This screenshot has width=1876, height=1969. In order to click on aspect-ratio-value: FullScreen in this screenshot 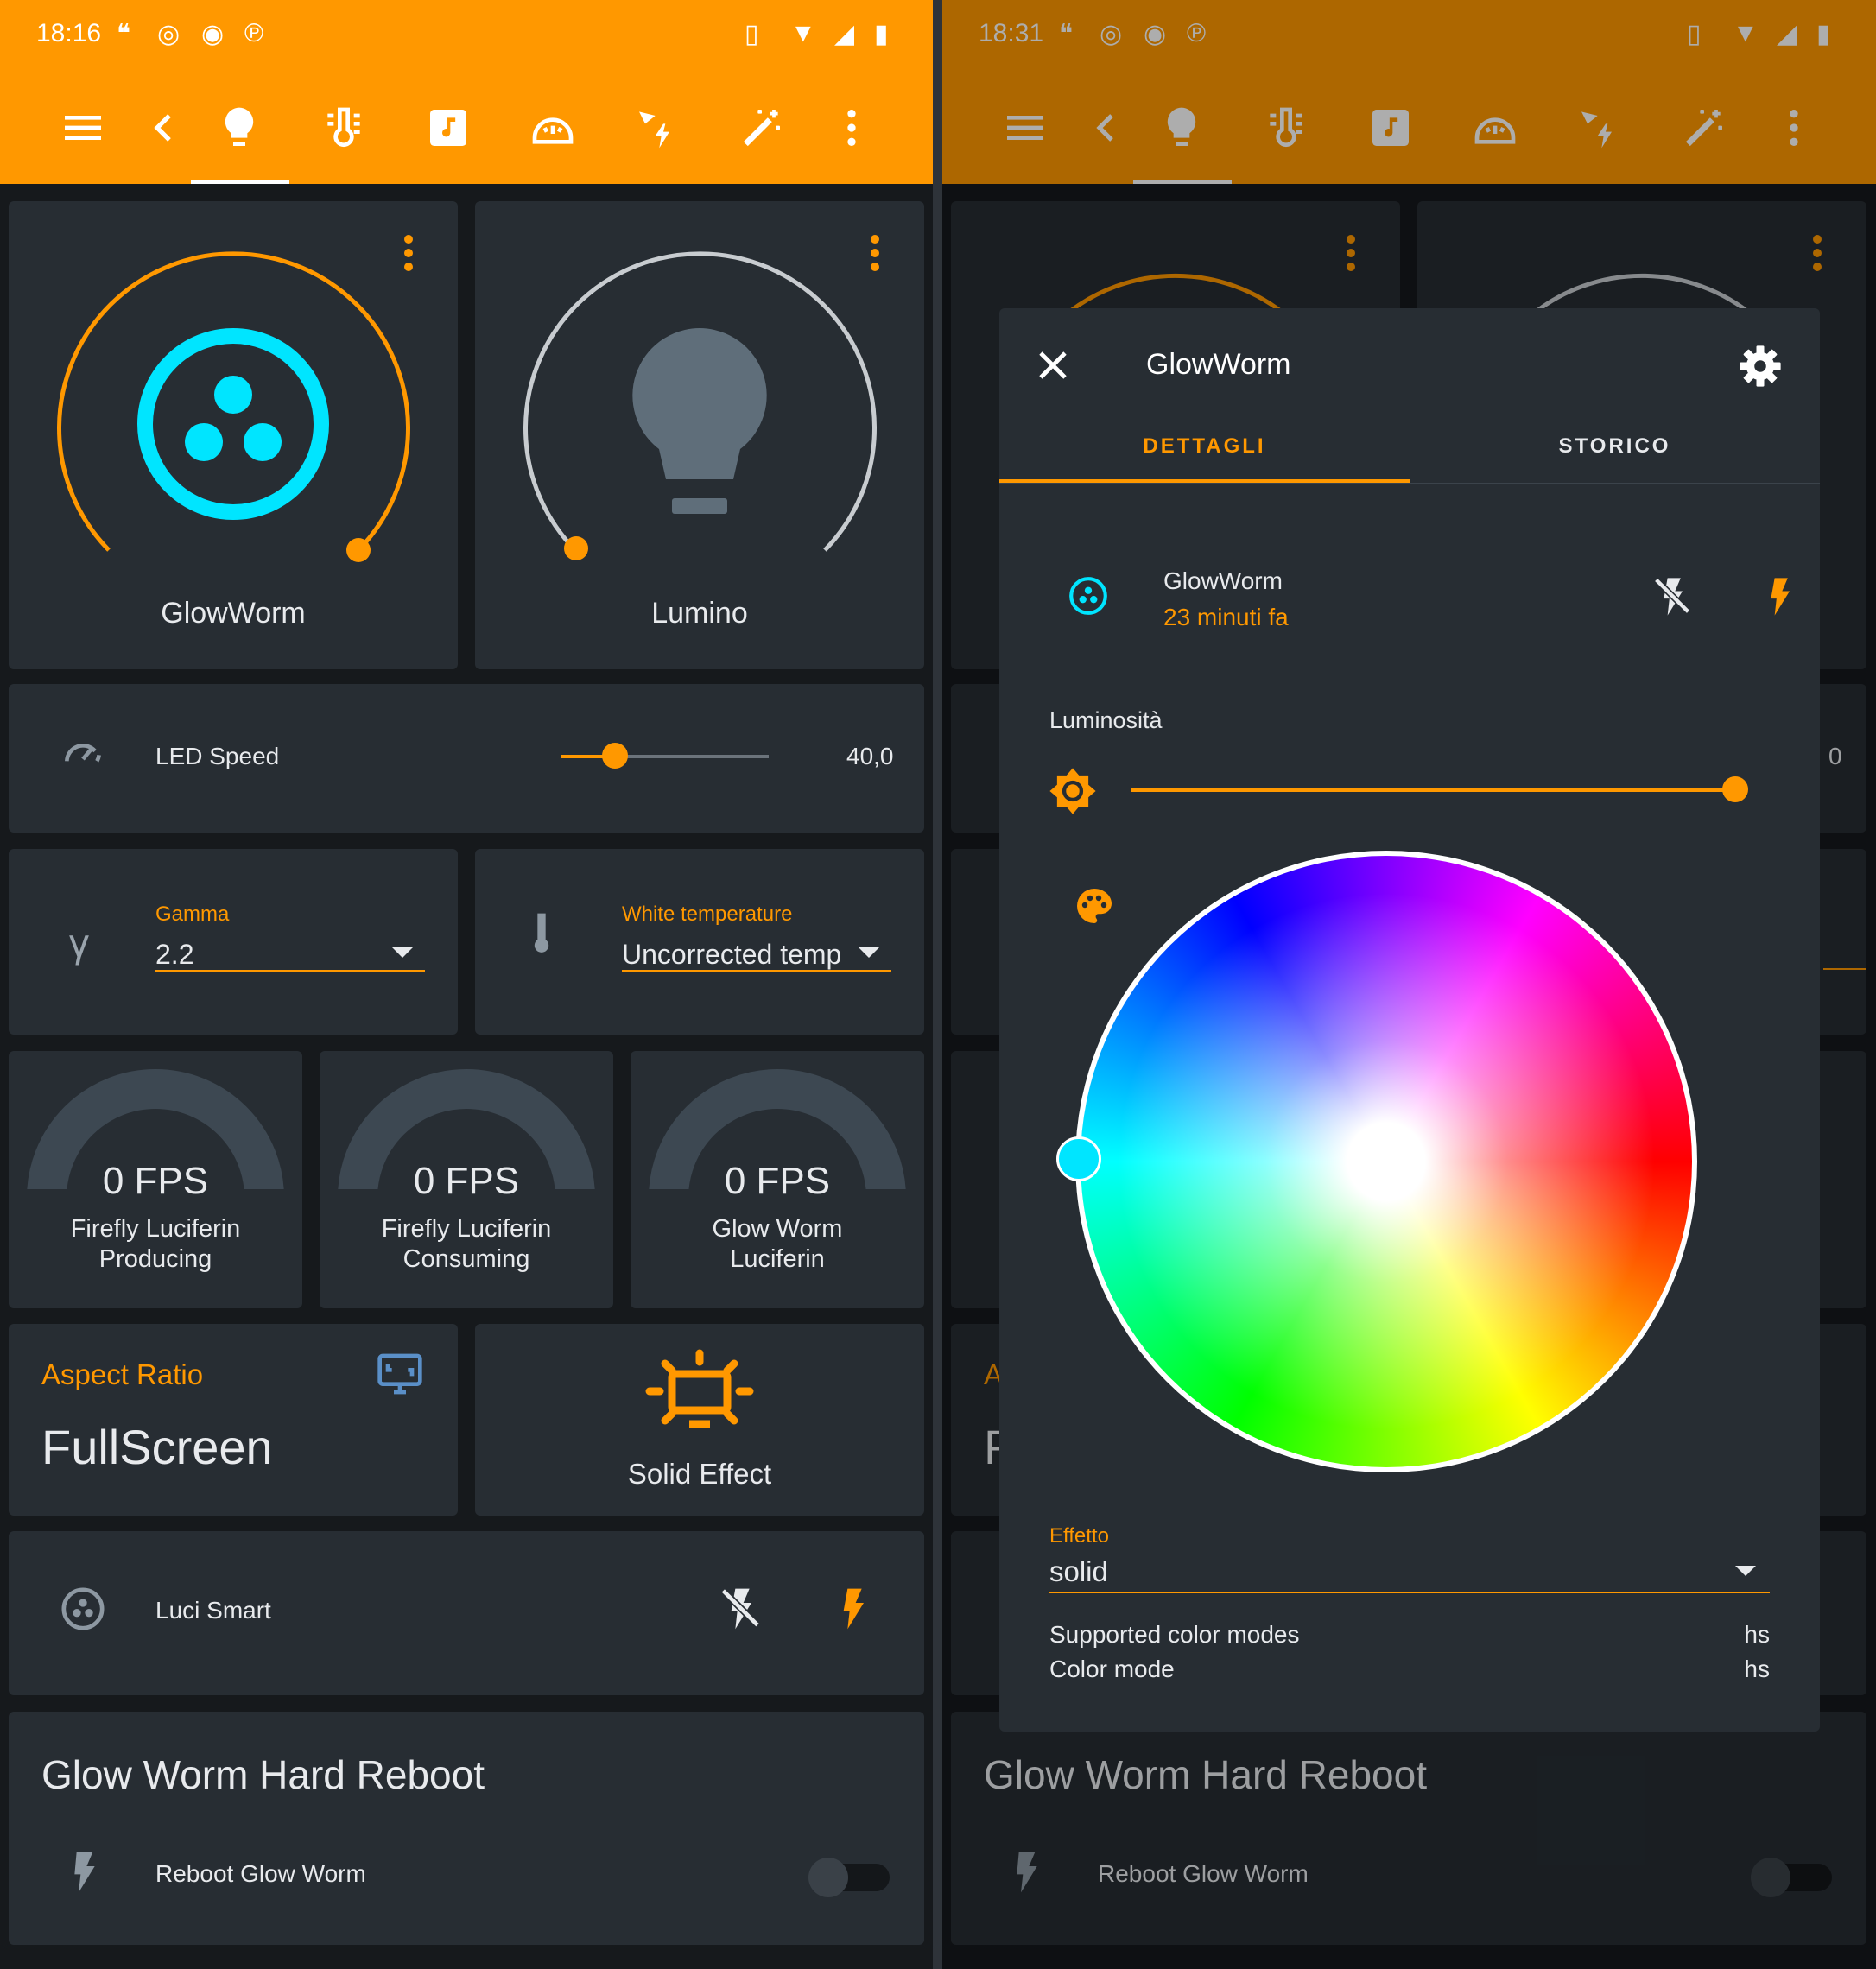, I will do `click(157, 1447)`.